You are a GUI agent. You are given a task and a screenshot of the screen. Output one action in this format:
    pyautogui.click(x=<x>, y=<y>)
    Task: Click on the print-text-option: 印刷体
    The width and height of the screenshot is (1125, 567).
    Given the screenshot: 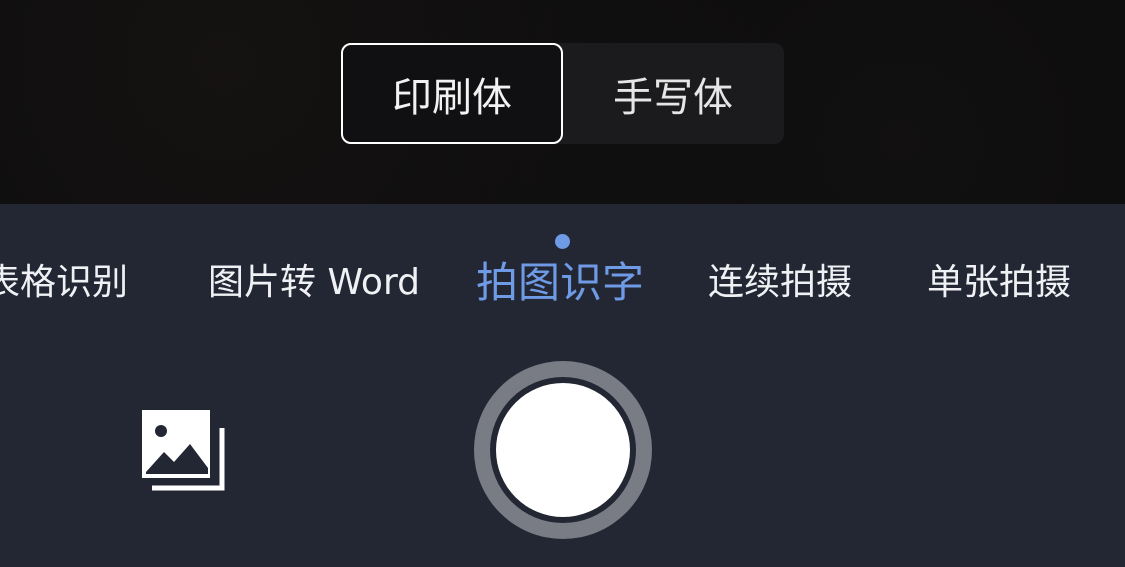 What is the action you would take?
    pyautogui.click(x=452, y=93)
    